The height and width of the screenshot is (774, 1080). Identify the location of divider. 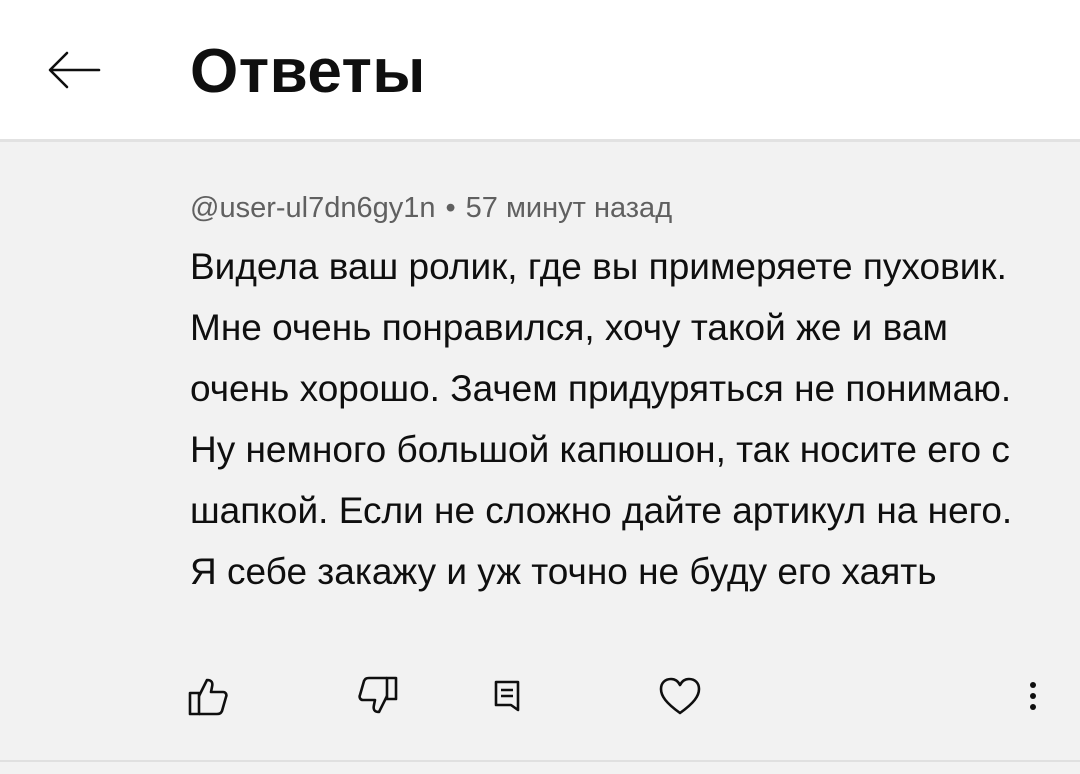
(540, 761).